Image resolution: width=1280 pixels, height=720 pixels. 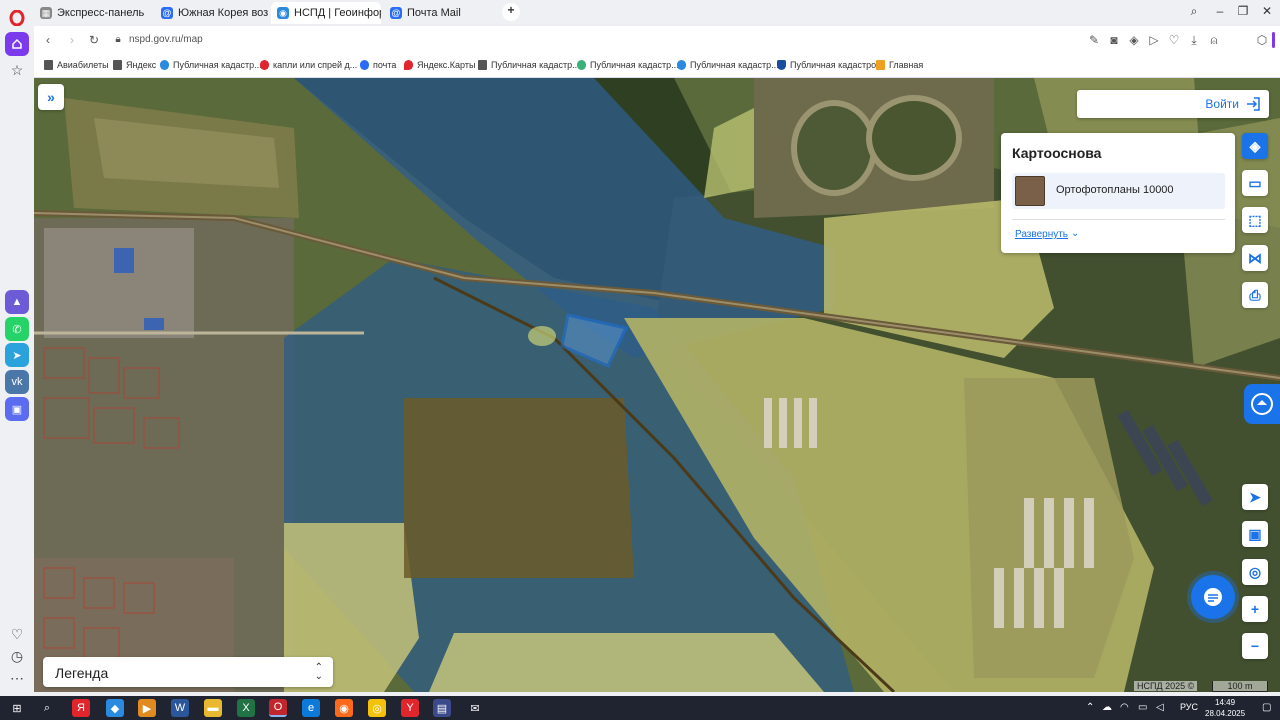 I want to click on lock-icon: 🔒︎, so click(x=118, y=40).